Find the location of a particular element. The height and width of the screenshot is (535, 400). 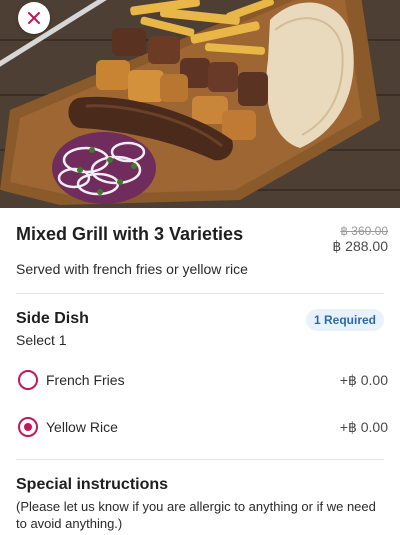

close-icon is located at coordinates (34, 18).